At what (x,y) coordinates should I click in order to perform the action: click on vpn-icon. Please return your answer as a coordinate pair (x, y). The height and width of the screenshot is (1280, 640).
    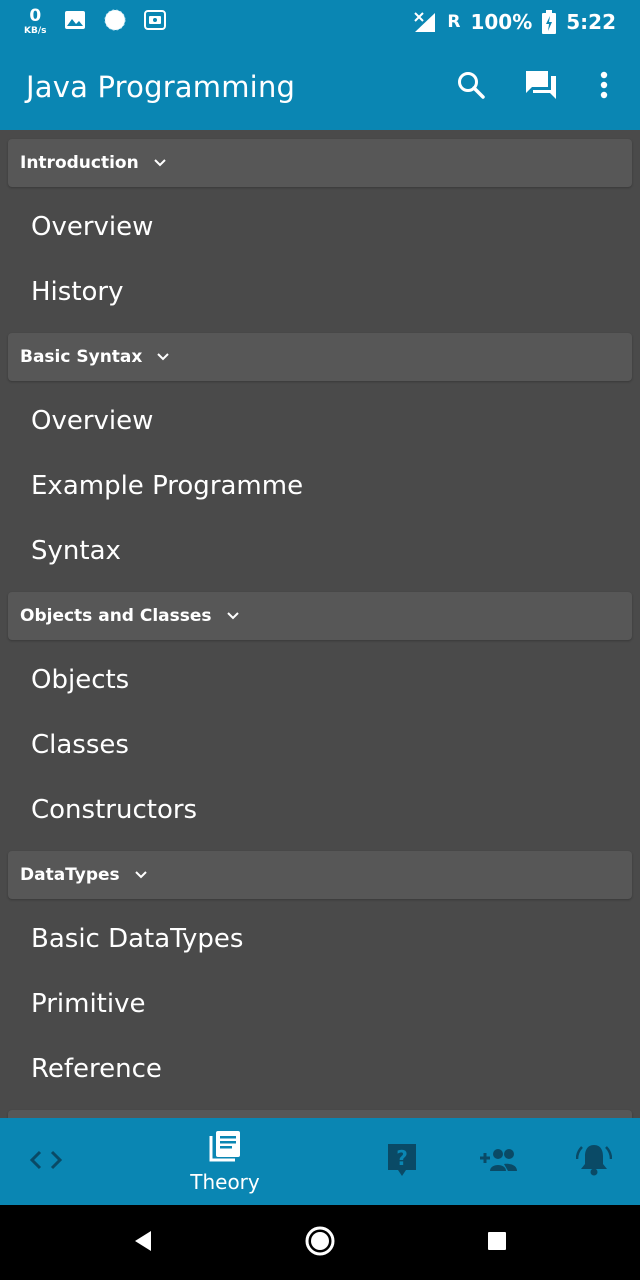
    Looking at the image, I should click on (155, 22).